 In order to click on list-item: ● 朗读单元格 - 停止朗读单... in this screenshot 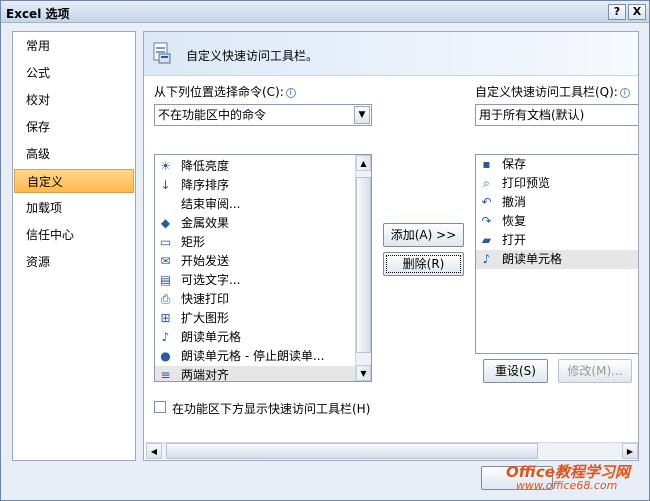, I will do `click(255, 356)`.